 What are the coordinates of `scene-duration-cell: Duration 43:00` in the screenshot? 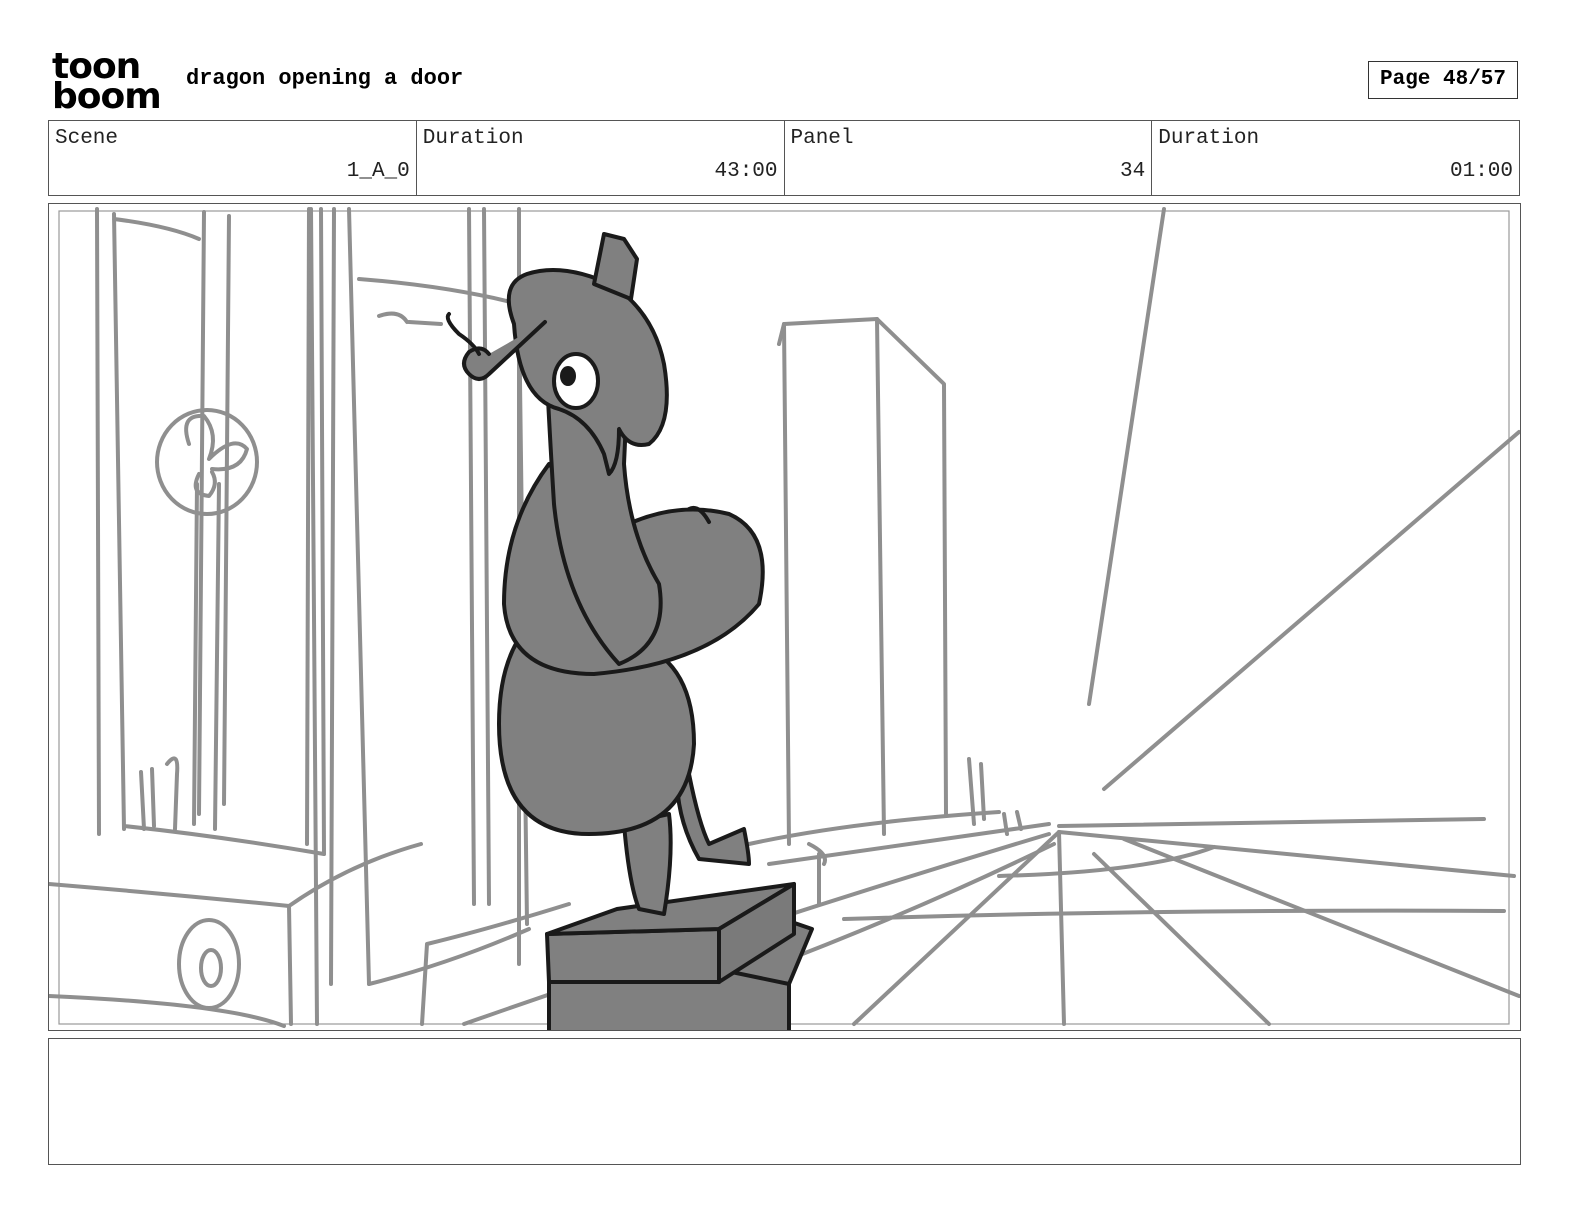 It's located at (601, 158).